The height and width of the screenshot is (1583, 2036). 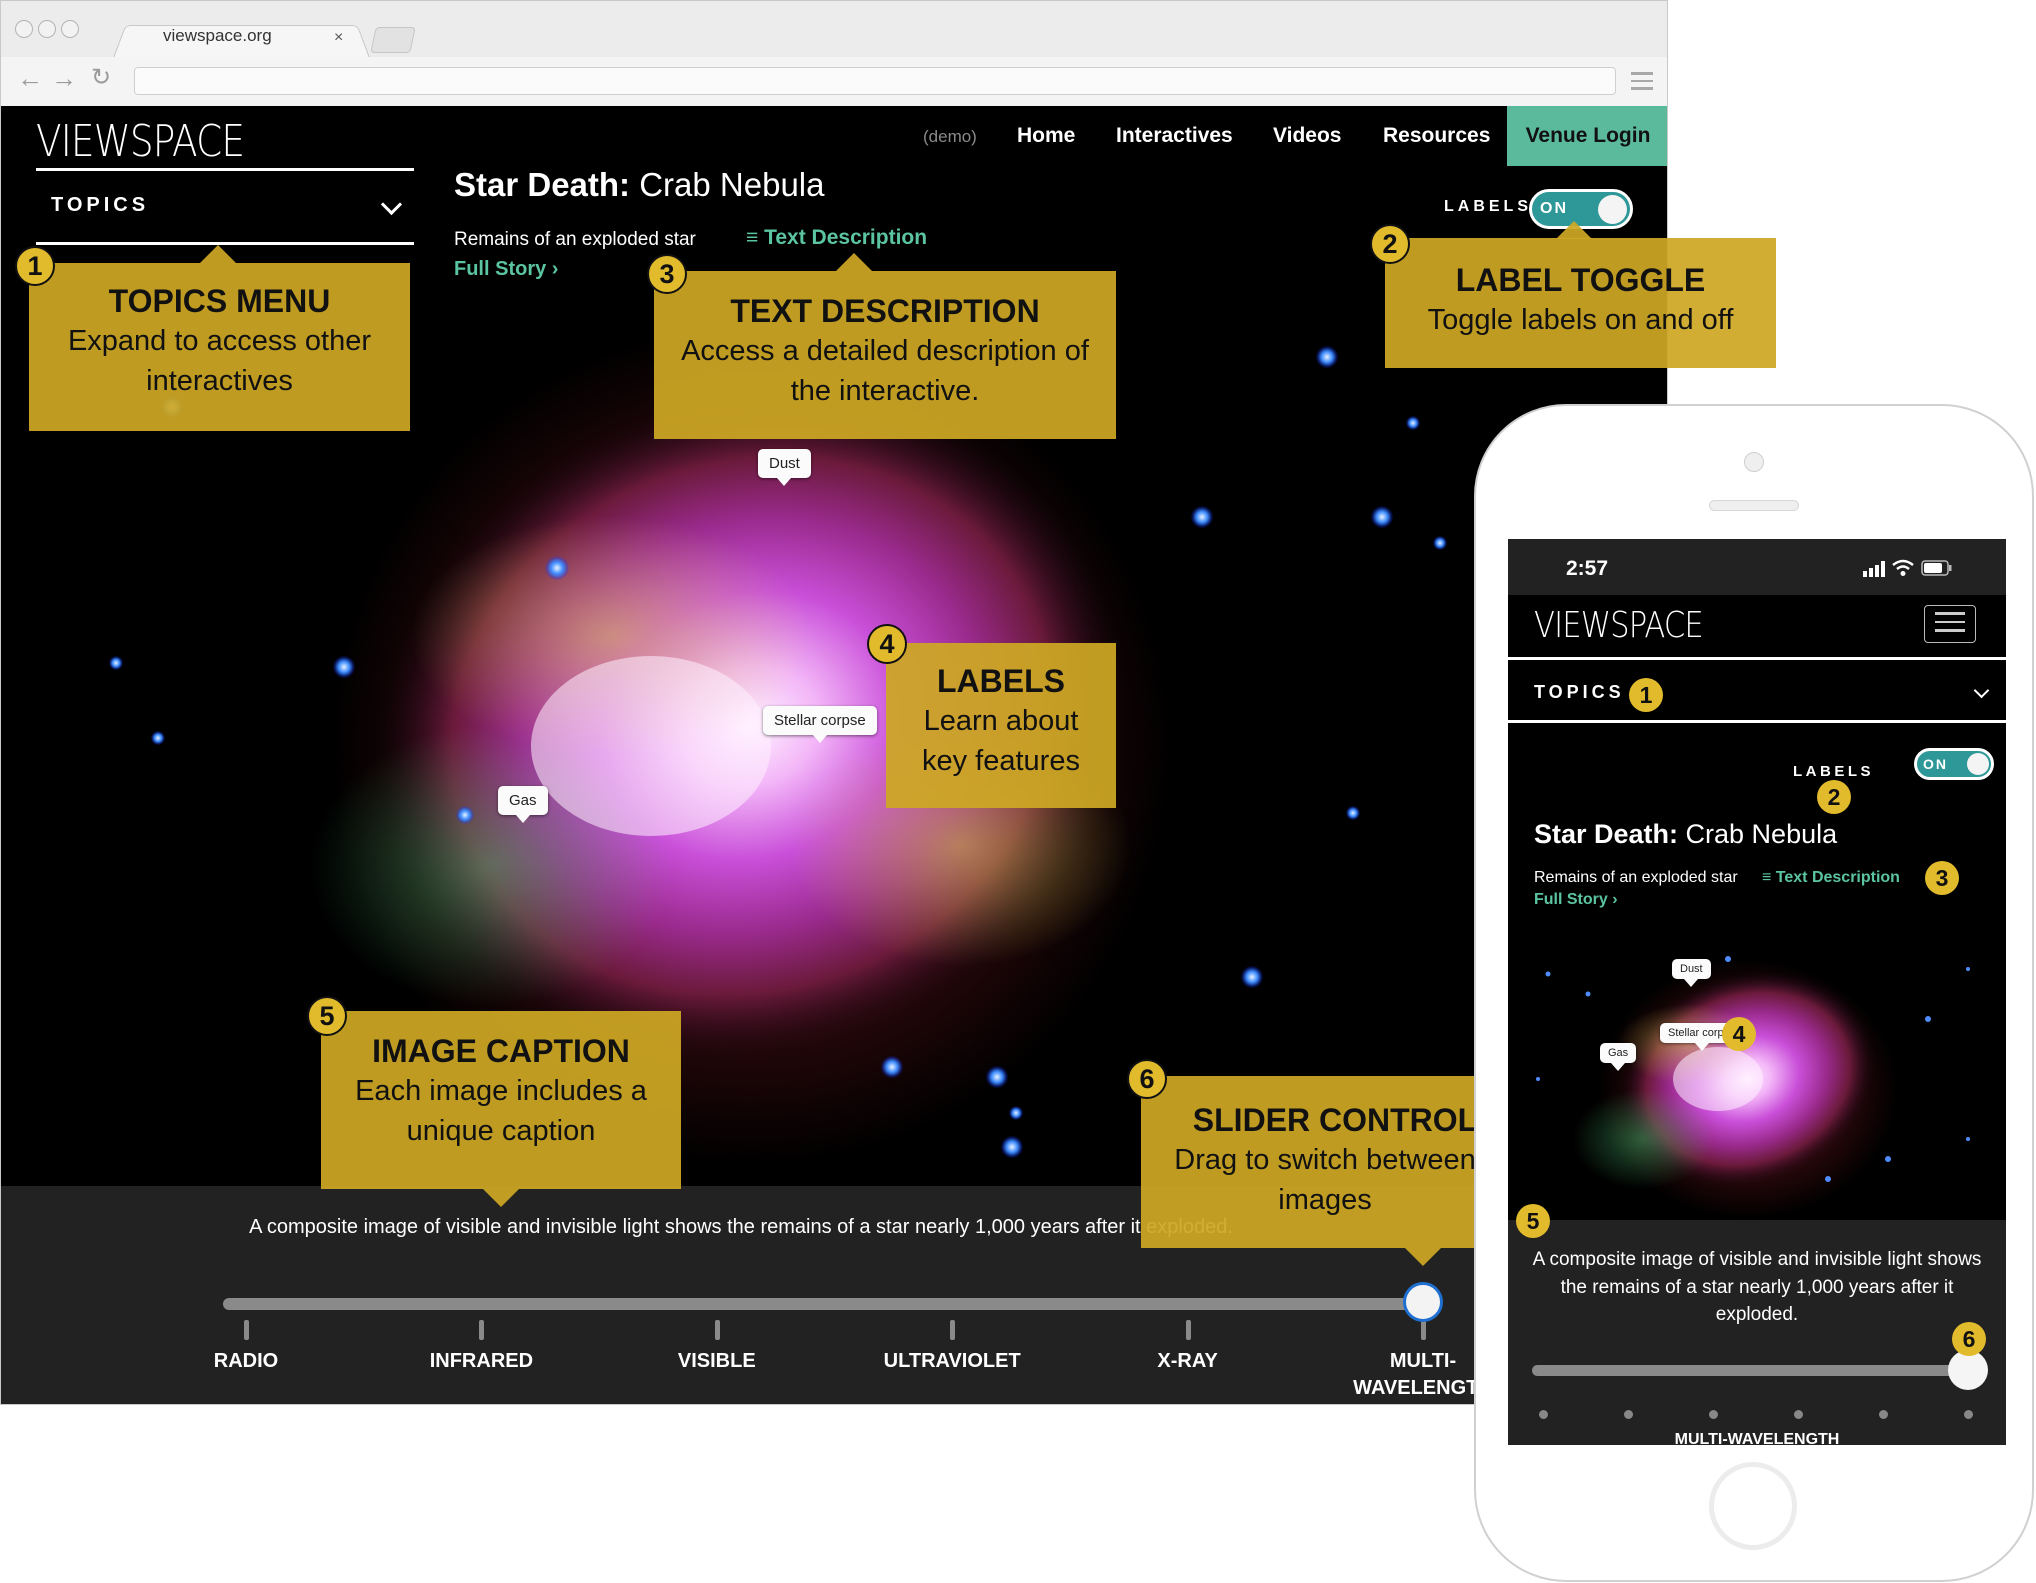 What do you see at coordinates (1874, 569) in the screenshot?
I see `signal-icon` at bounding box center [1874, 569].